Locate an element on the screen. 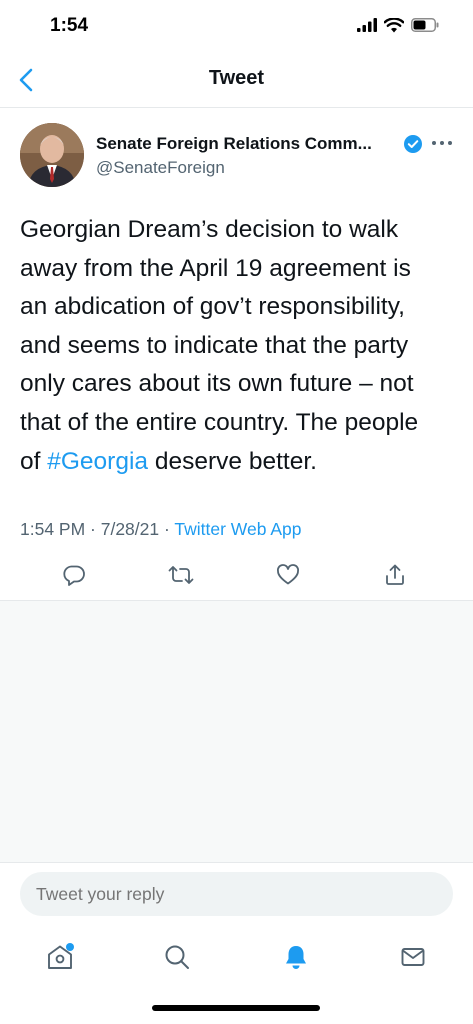  tweet-text-fragment: deserve better. is located at coordinates (232, 461).